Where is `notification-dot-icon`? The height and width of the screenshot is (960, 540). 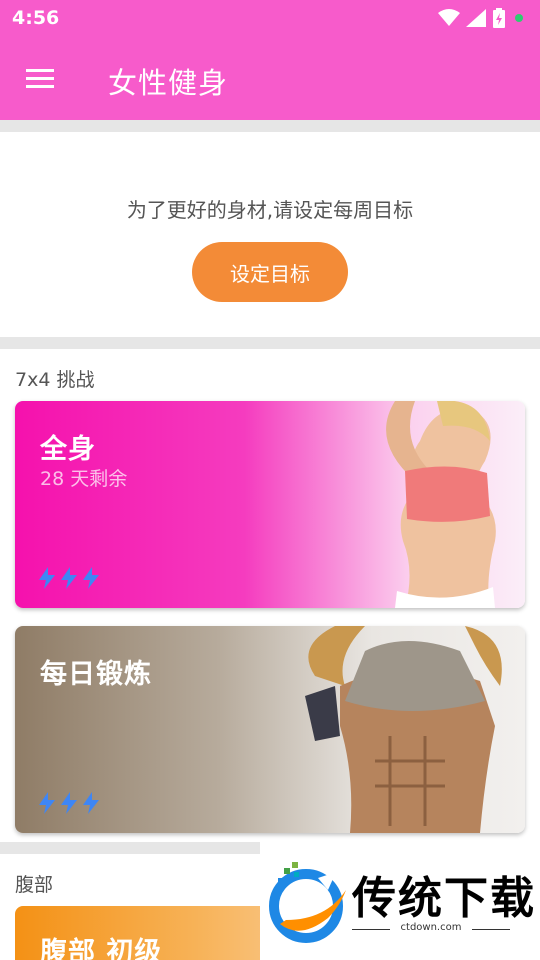
notification-dot-icon is located at coordinates (519, 18).